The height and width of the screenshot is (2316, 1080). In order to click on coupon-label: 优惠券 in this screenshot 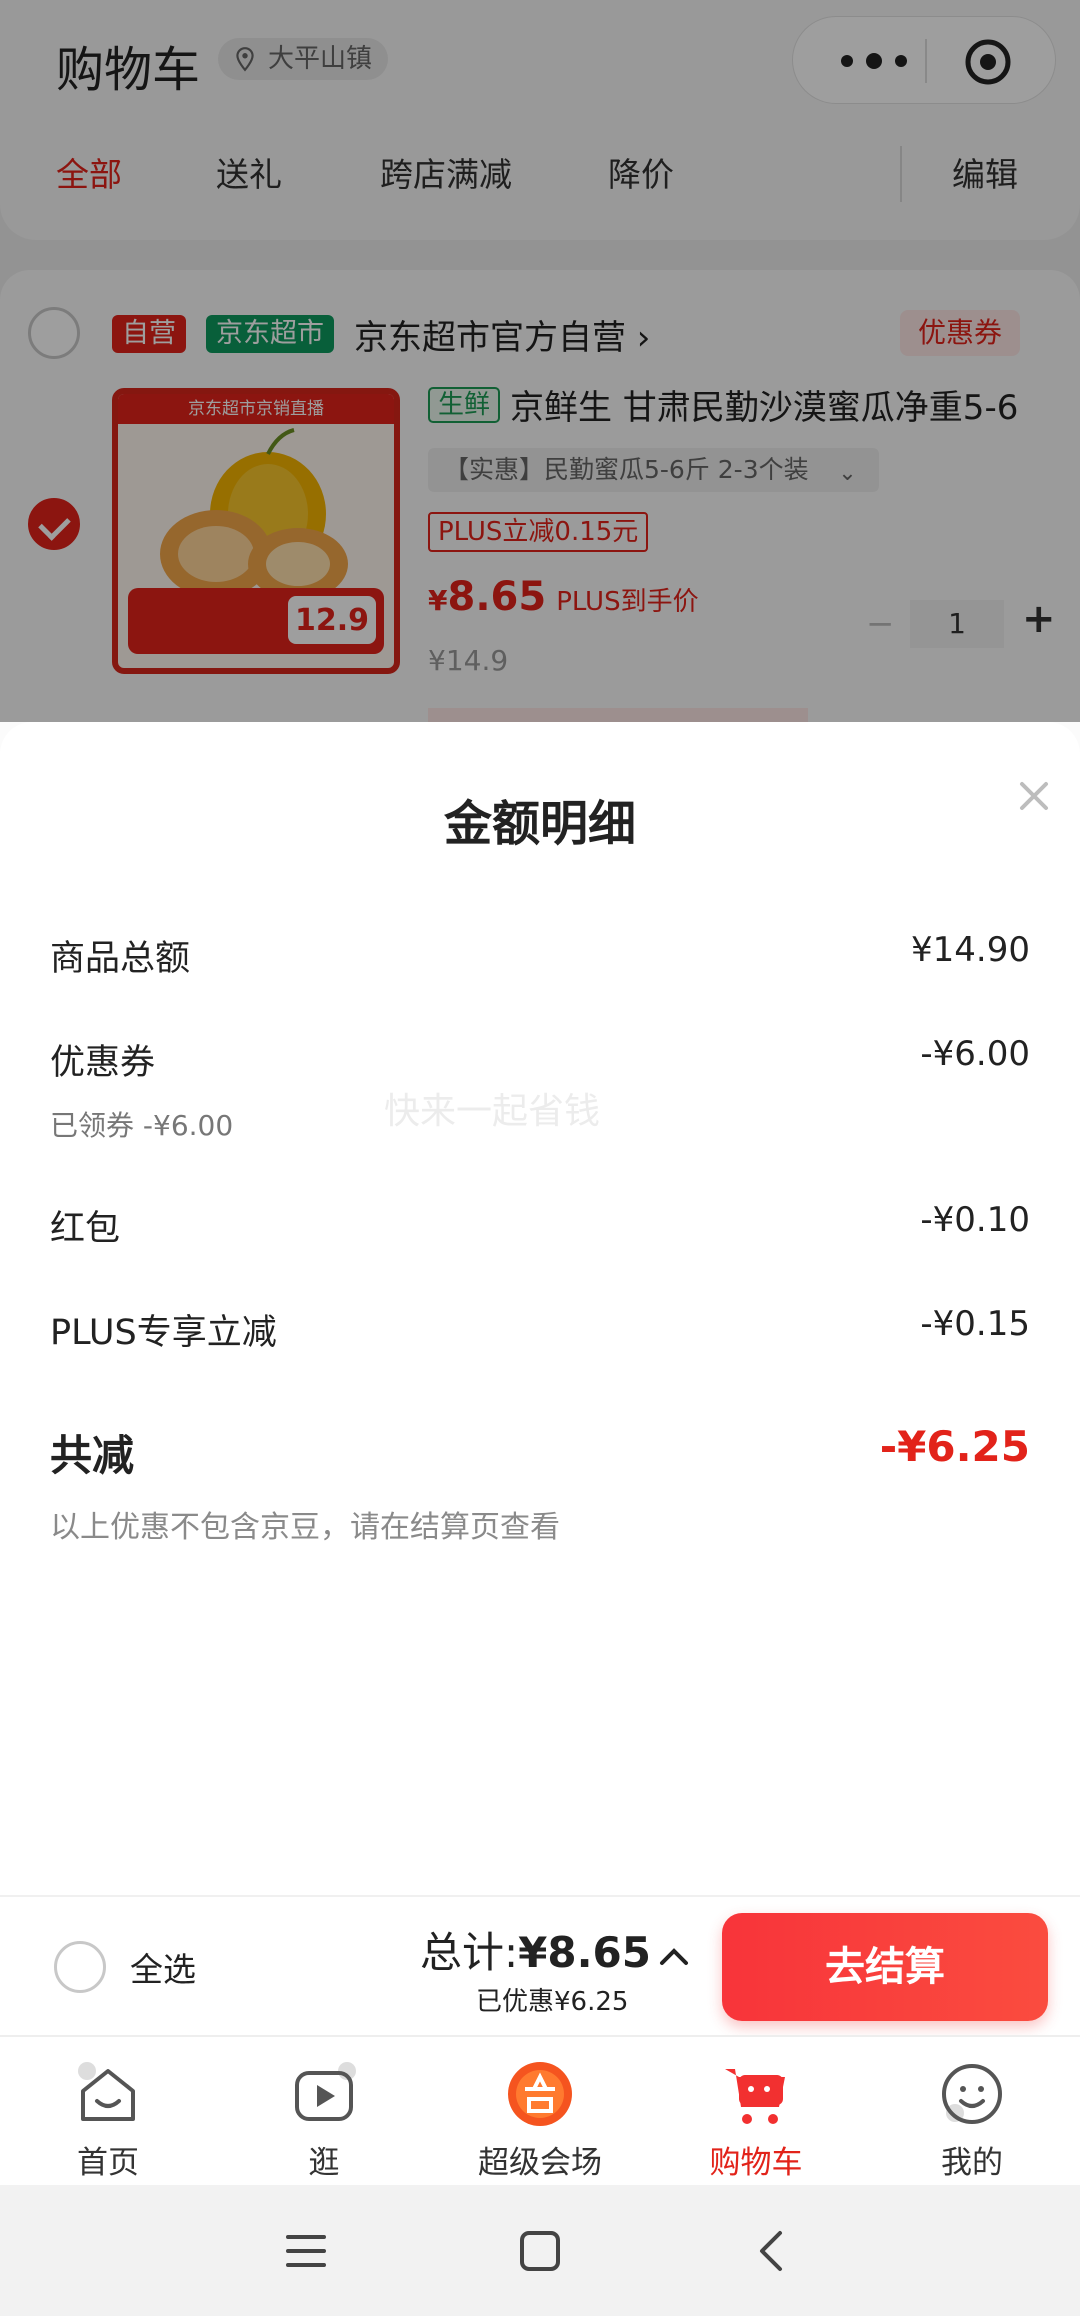, I will do `click(103, 1063)`.